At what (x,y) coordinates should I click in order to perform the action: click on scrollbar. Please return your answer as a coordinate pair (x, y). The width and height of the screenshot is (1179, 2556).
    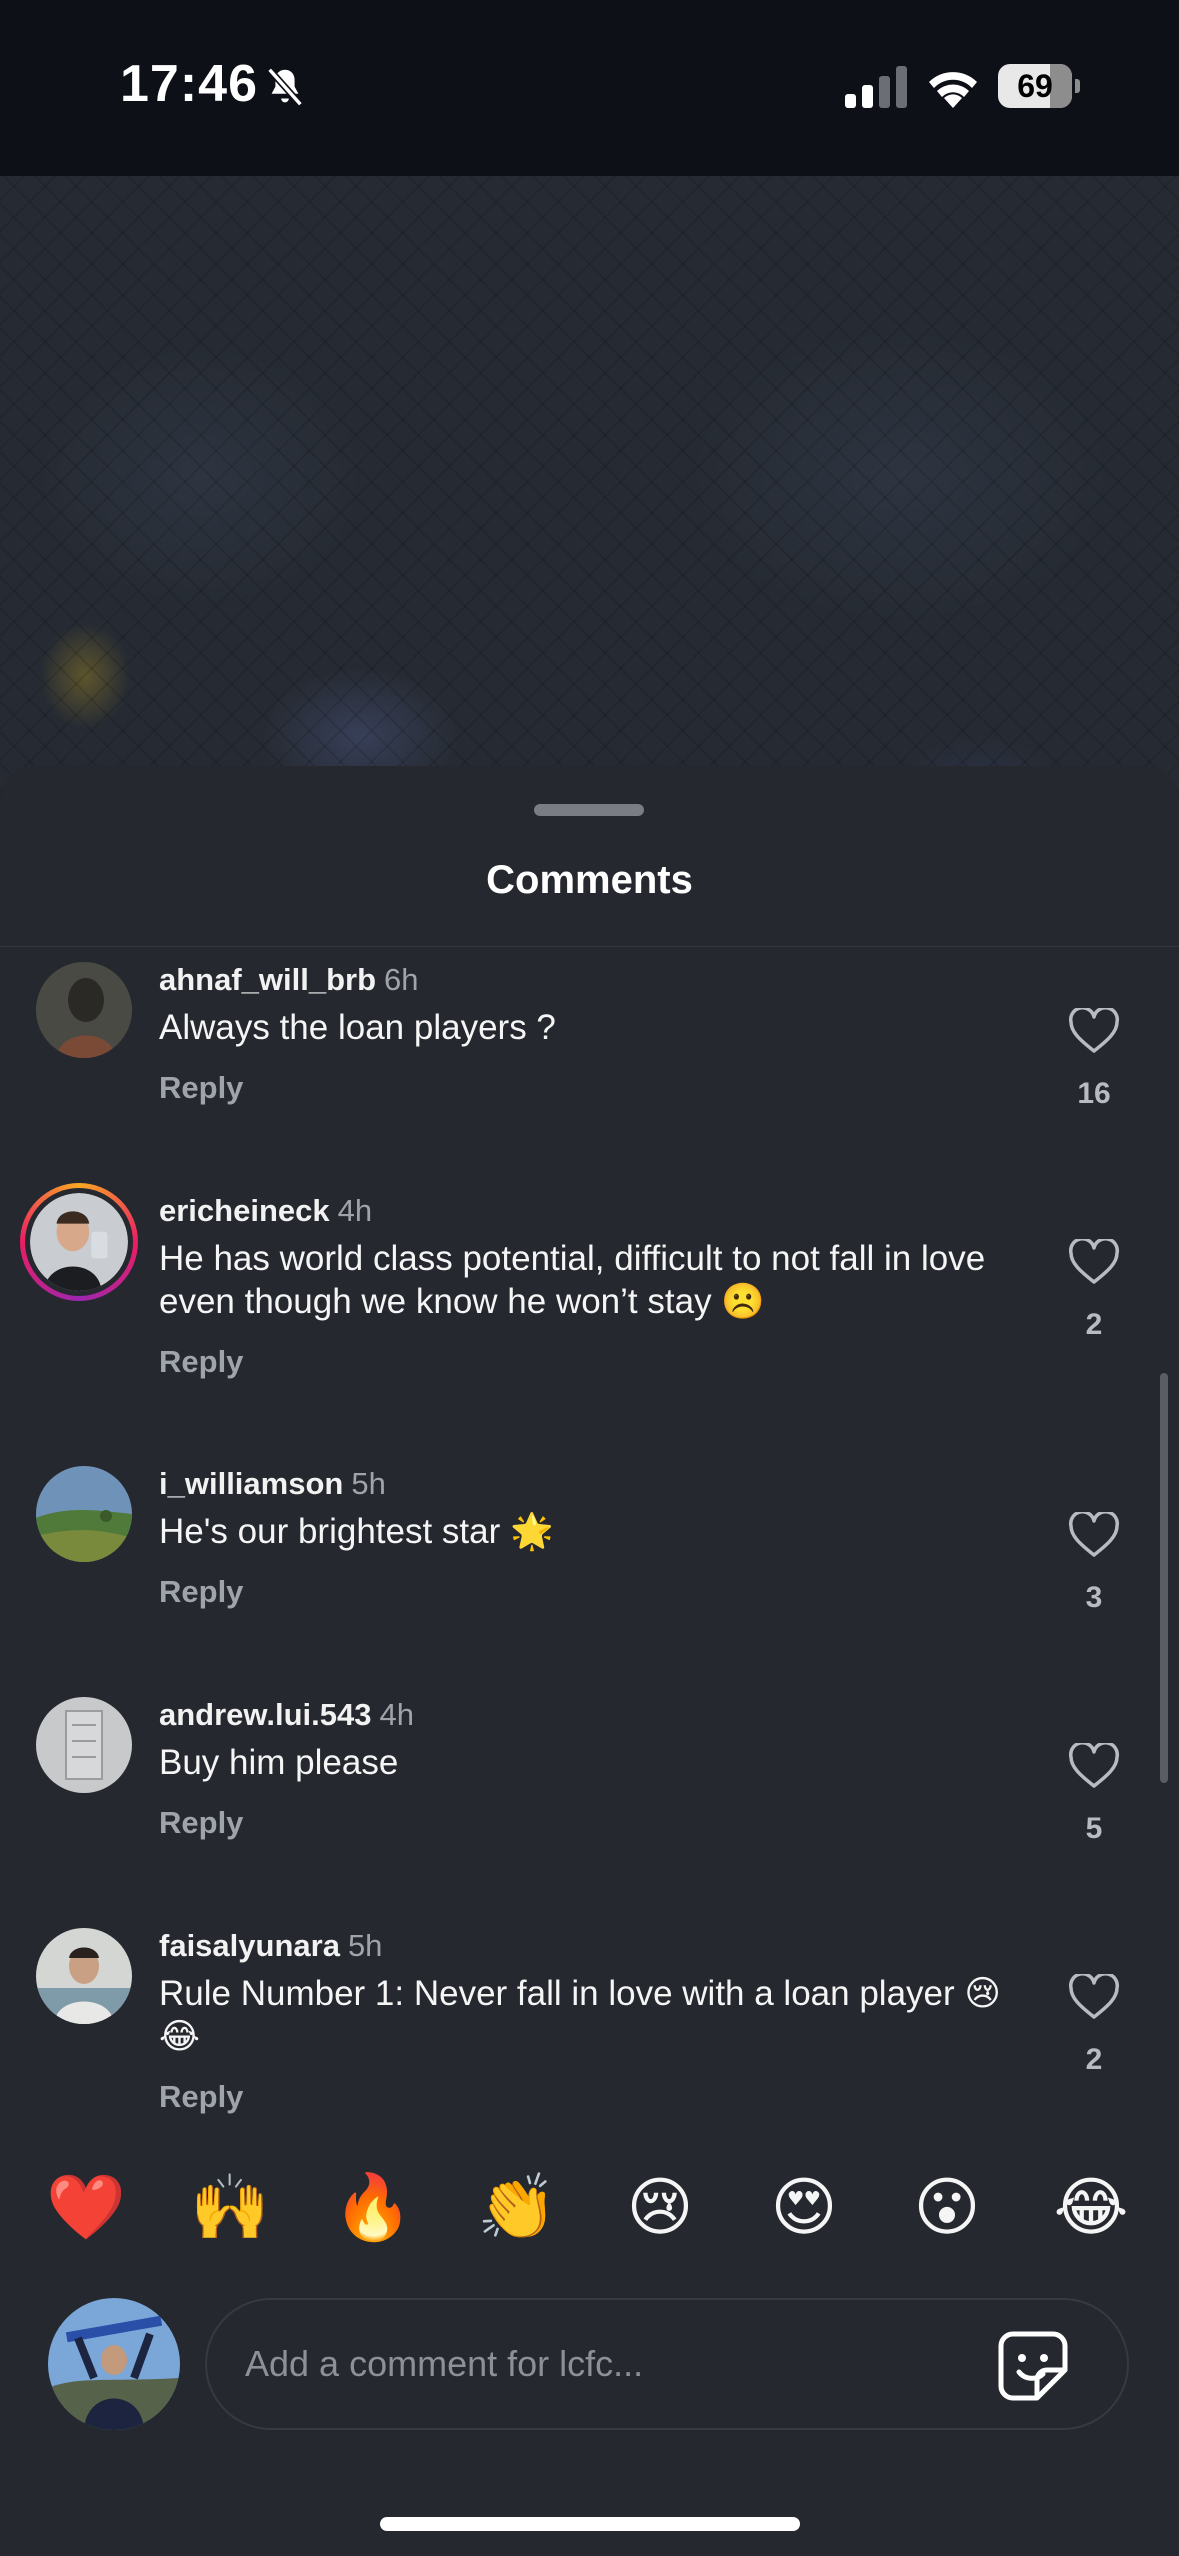
    Looking at the image, I should click on (1164, 1578).